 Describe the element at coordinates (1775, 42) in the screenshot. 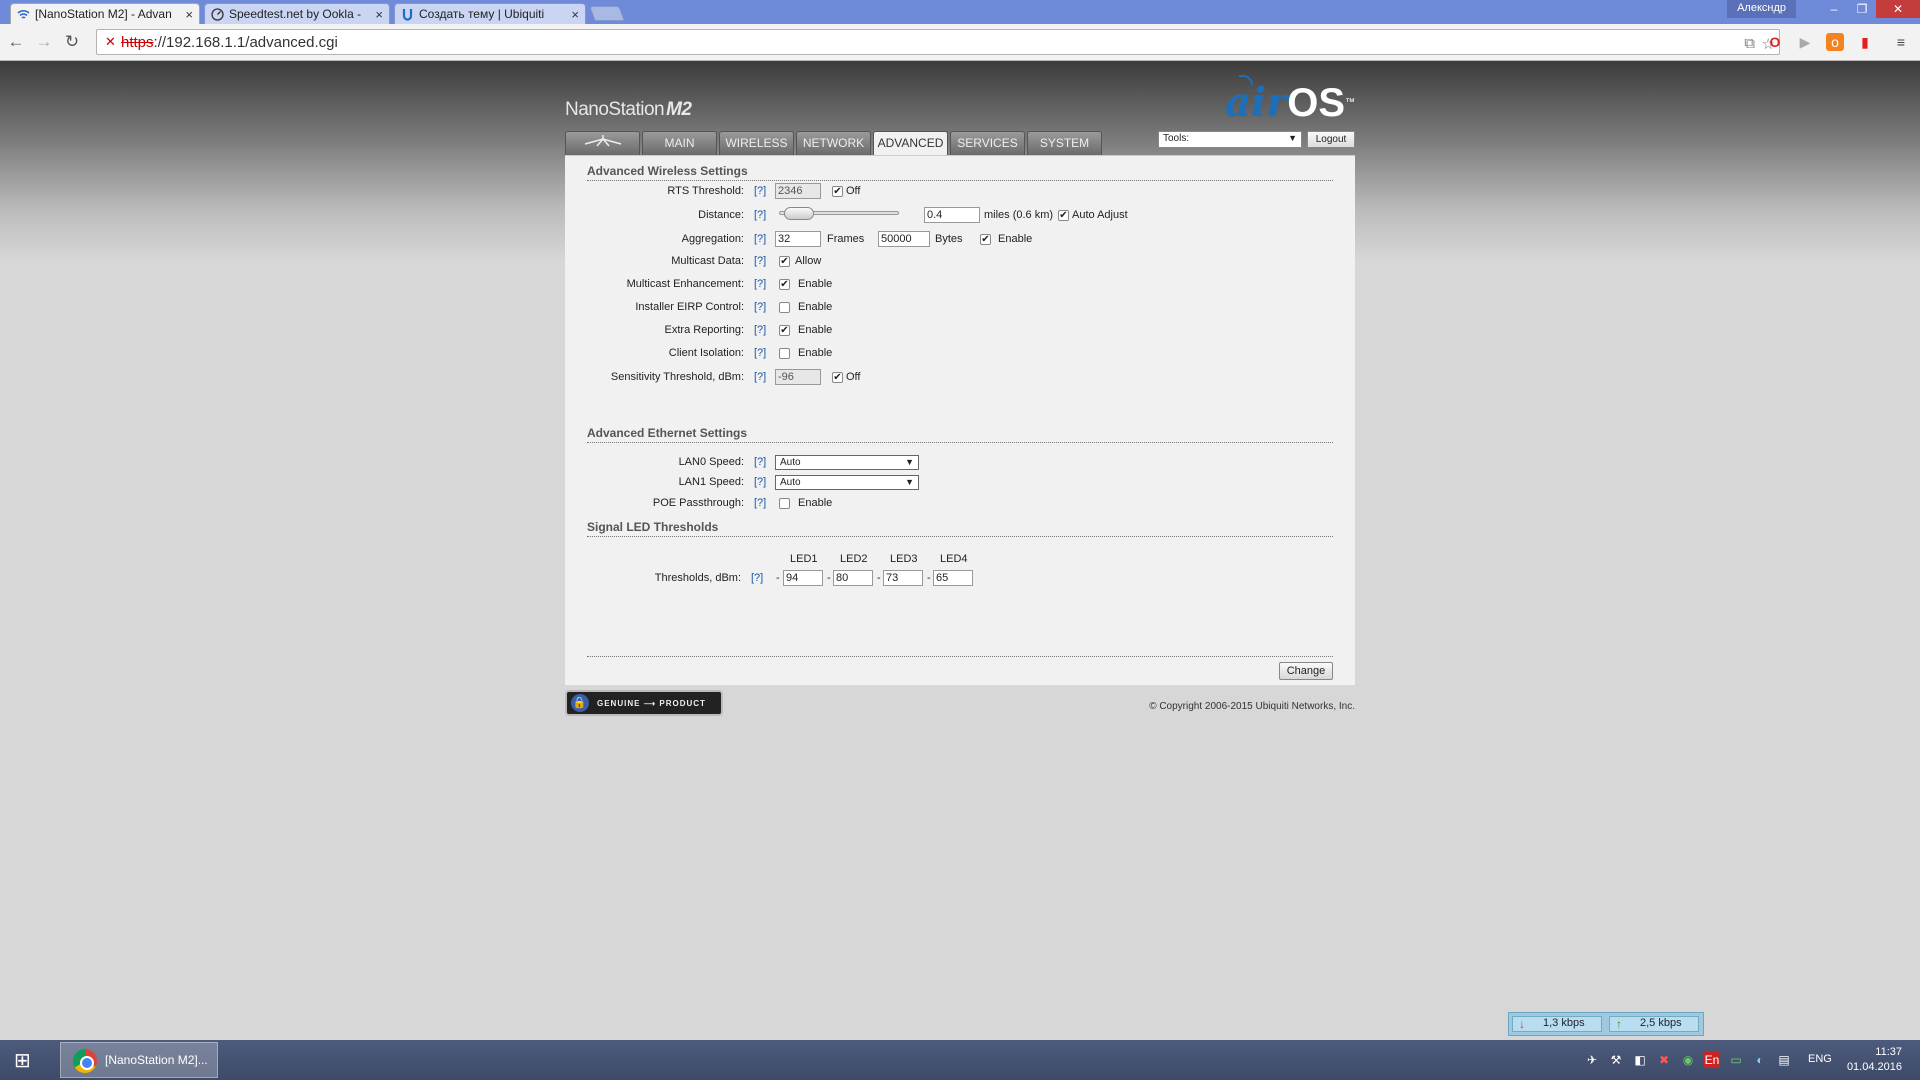

I see `opera-icon: O` at that location.